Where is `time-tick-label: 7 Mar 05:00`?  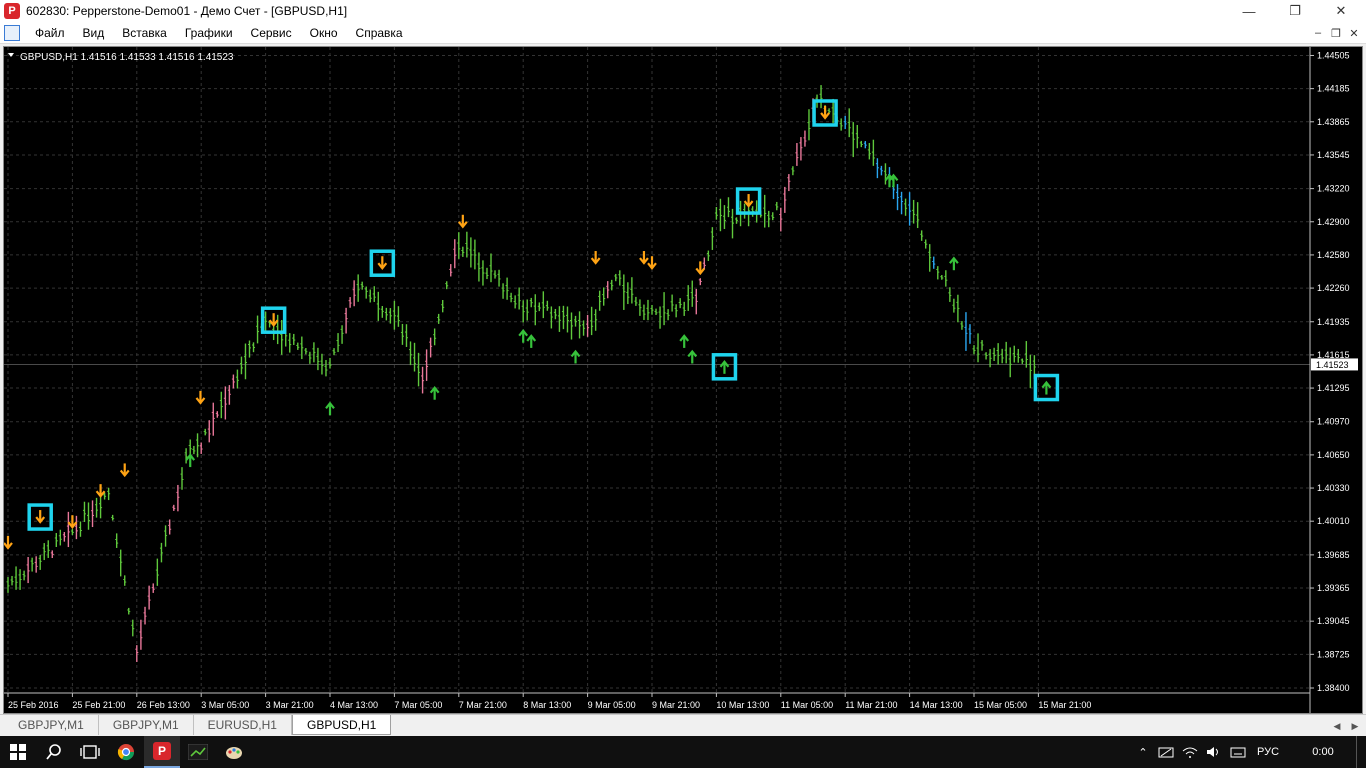
time-tick-label: 7 Mar 05:00 is located at coordinates (418, 705).